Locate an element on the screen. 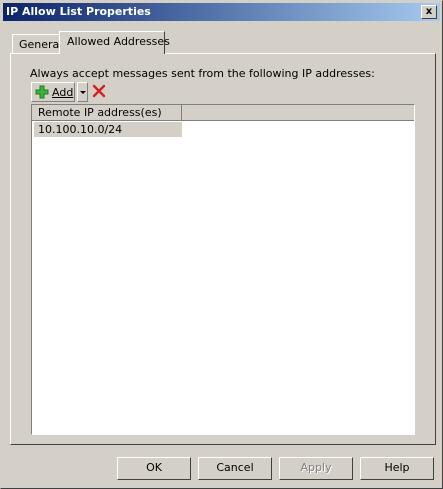 The height and width of the screenshot is (489, 443). tab-allowed-addresses-label: Allowed Addresses is located at coordinates (118, 41).